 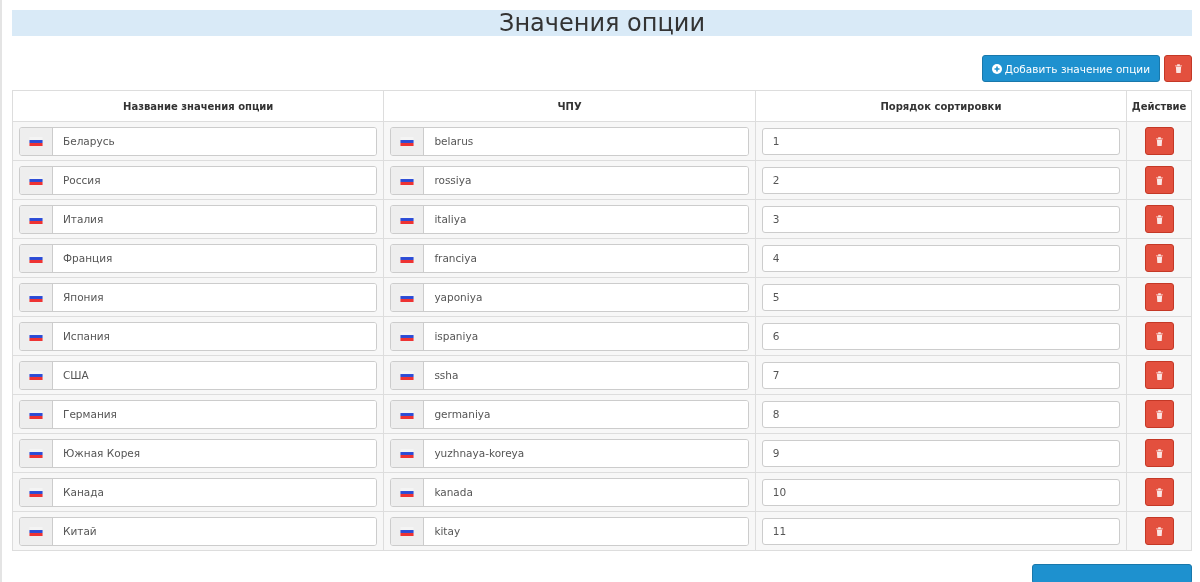 What do you see at coordinates (198, 258) in the screenshot?
I see `name-field: Франция` at bounding box center [198, 258].